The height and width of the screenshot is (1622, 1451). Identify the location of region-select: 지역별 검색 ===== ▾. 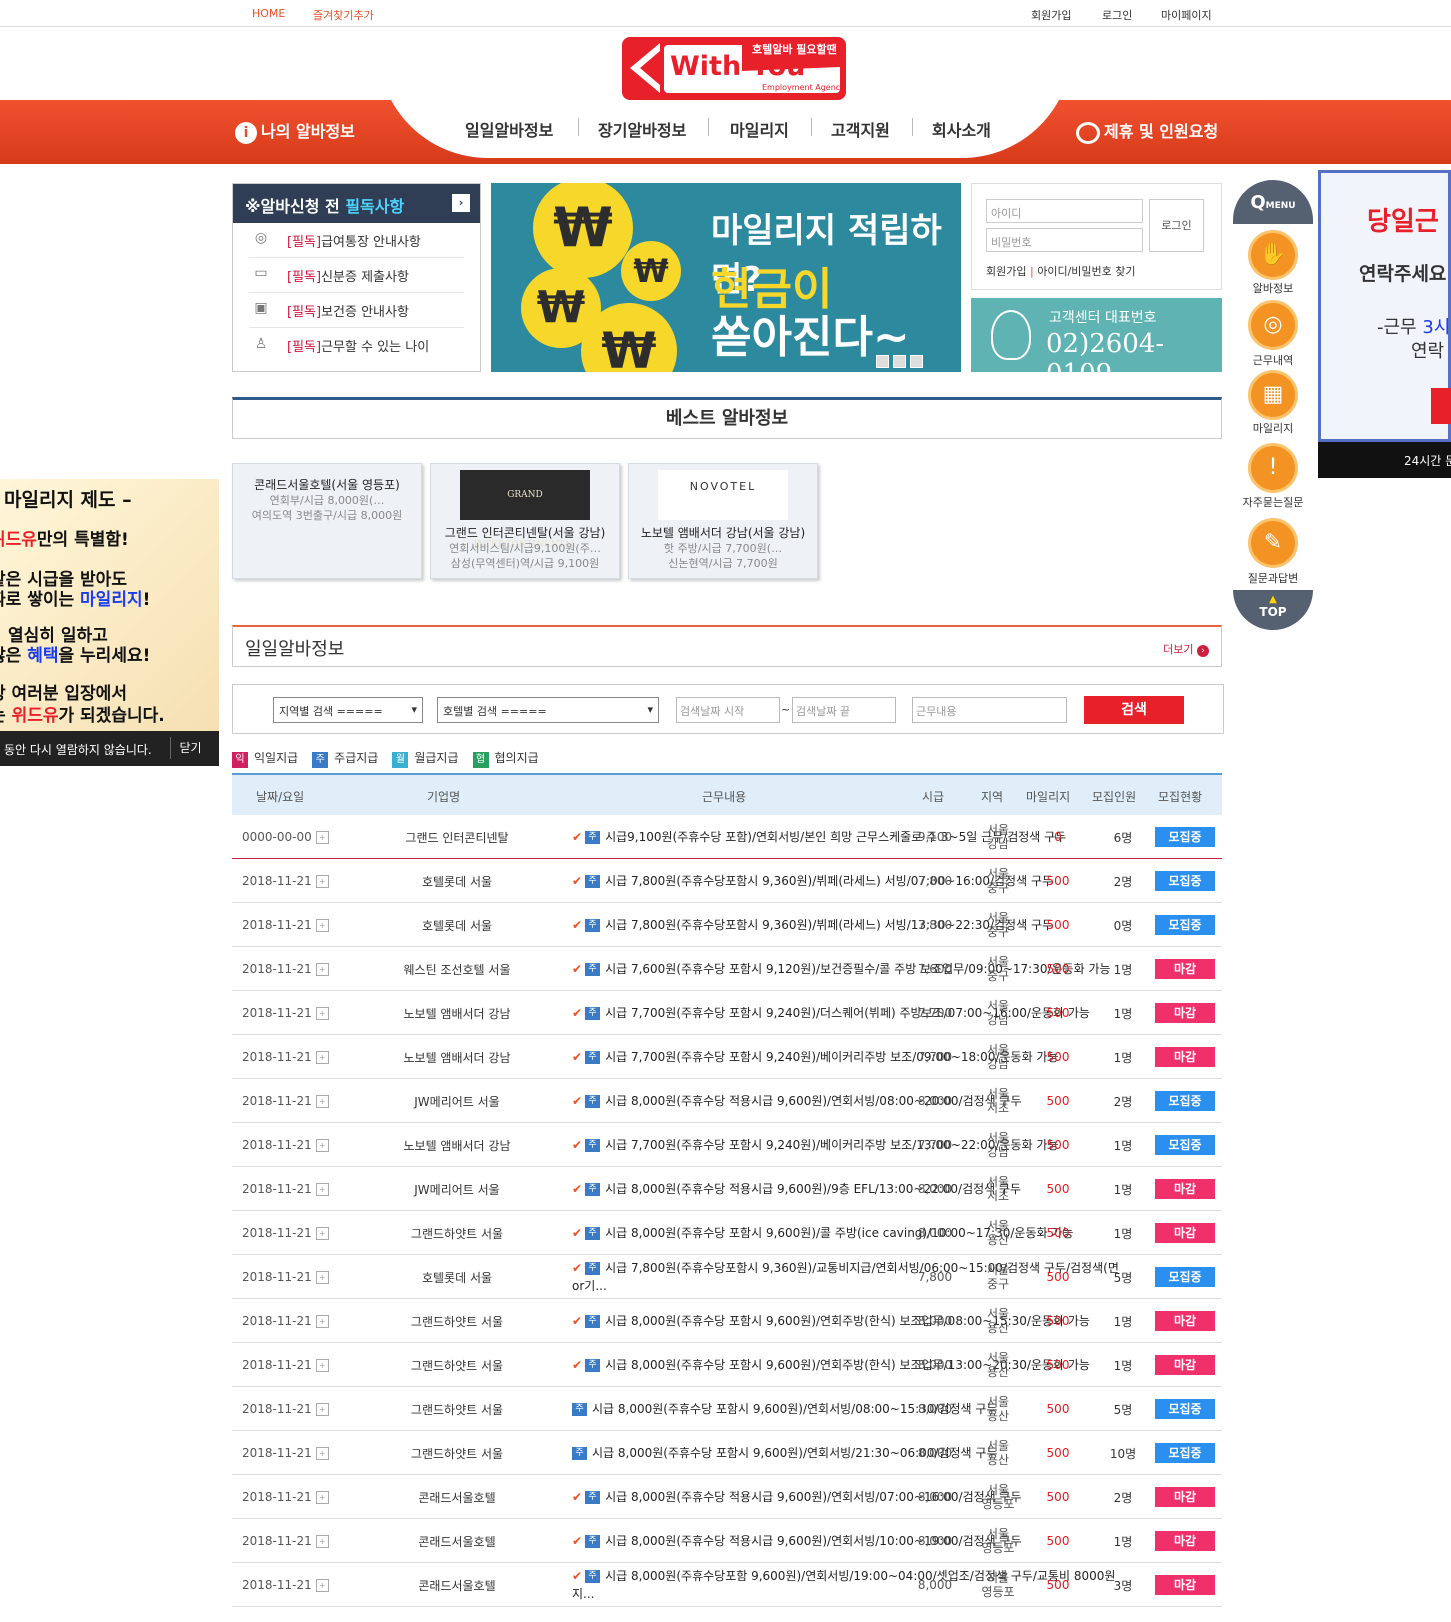
(348, 710).